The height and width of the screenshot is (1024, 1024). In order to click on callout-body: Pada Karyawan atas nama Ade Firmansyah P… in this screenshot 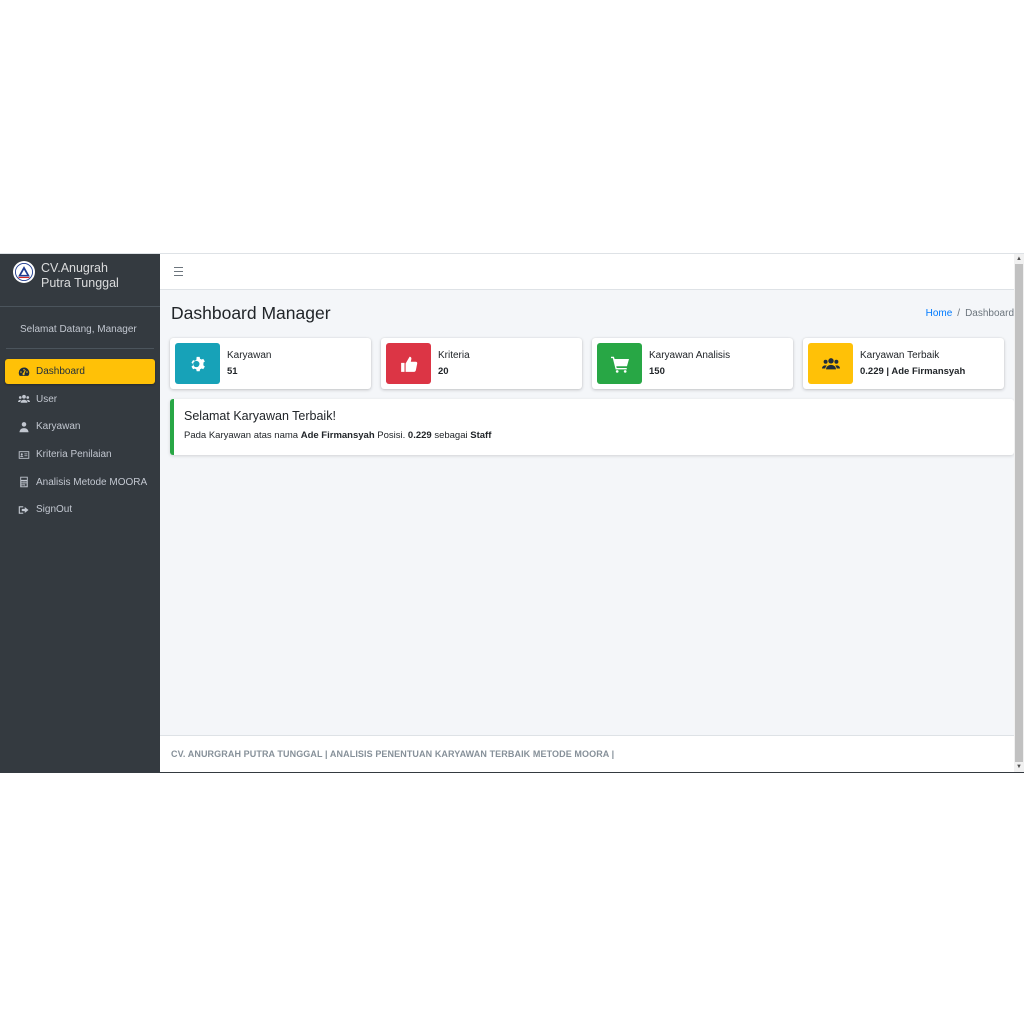, I will do `click(599, 435)`.